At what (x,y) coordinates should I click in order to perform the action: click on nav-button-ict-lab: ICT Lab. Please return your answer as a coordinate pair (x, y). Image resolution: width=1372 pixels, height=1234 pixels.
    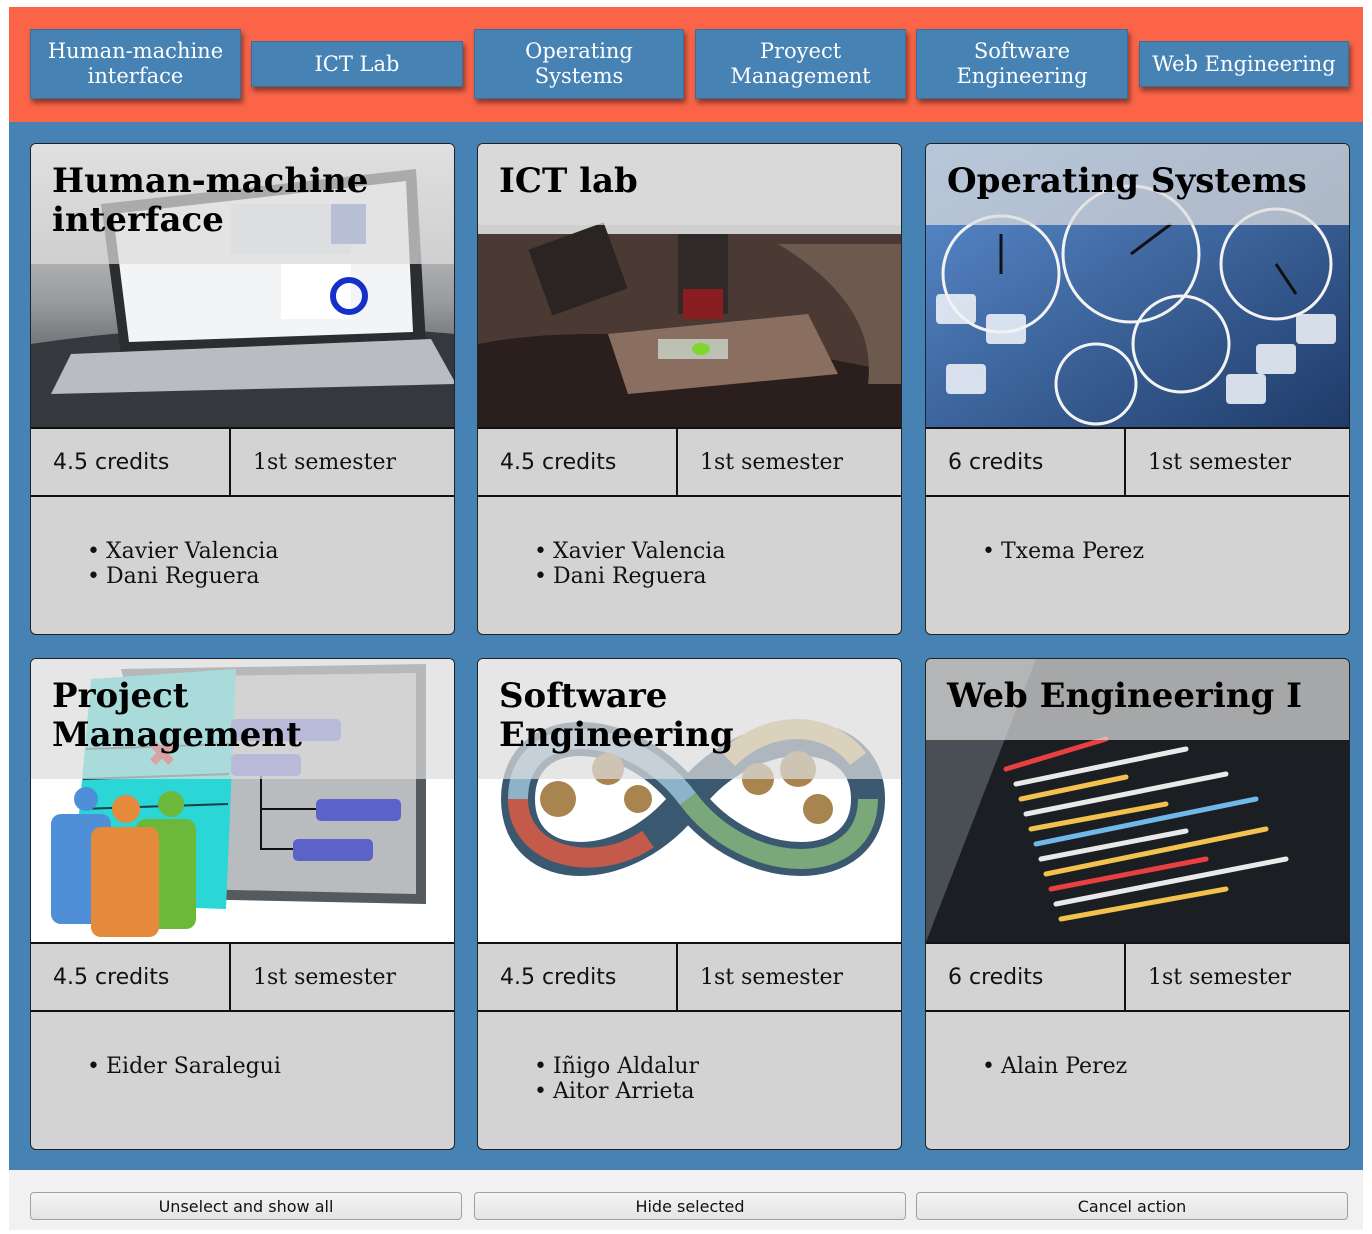
    Looking at the image, I should click on (357, 64).